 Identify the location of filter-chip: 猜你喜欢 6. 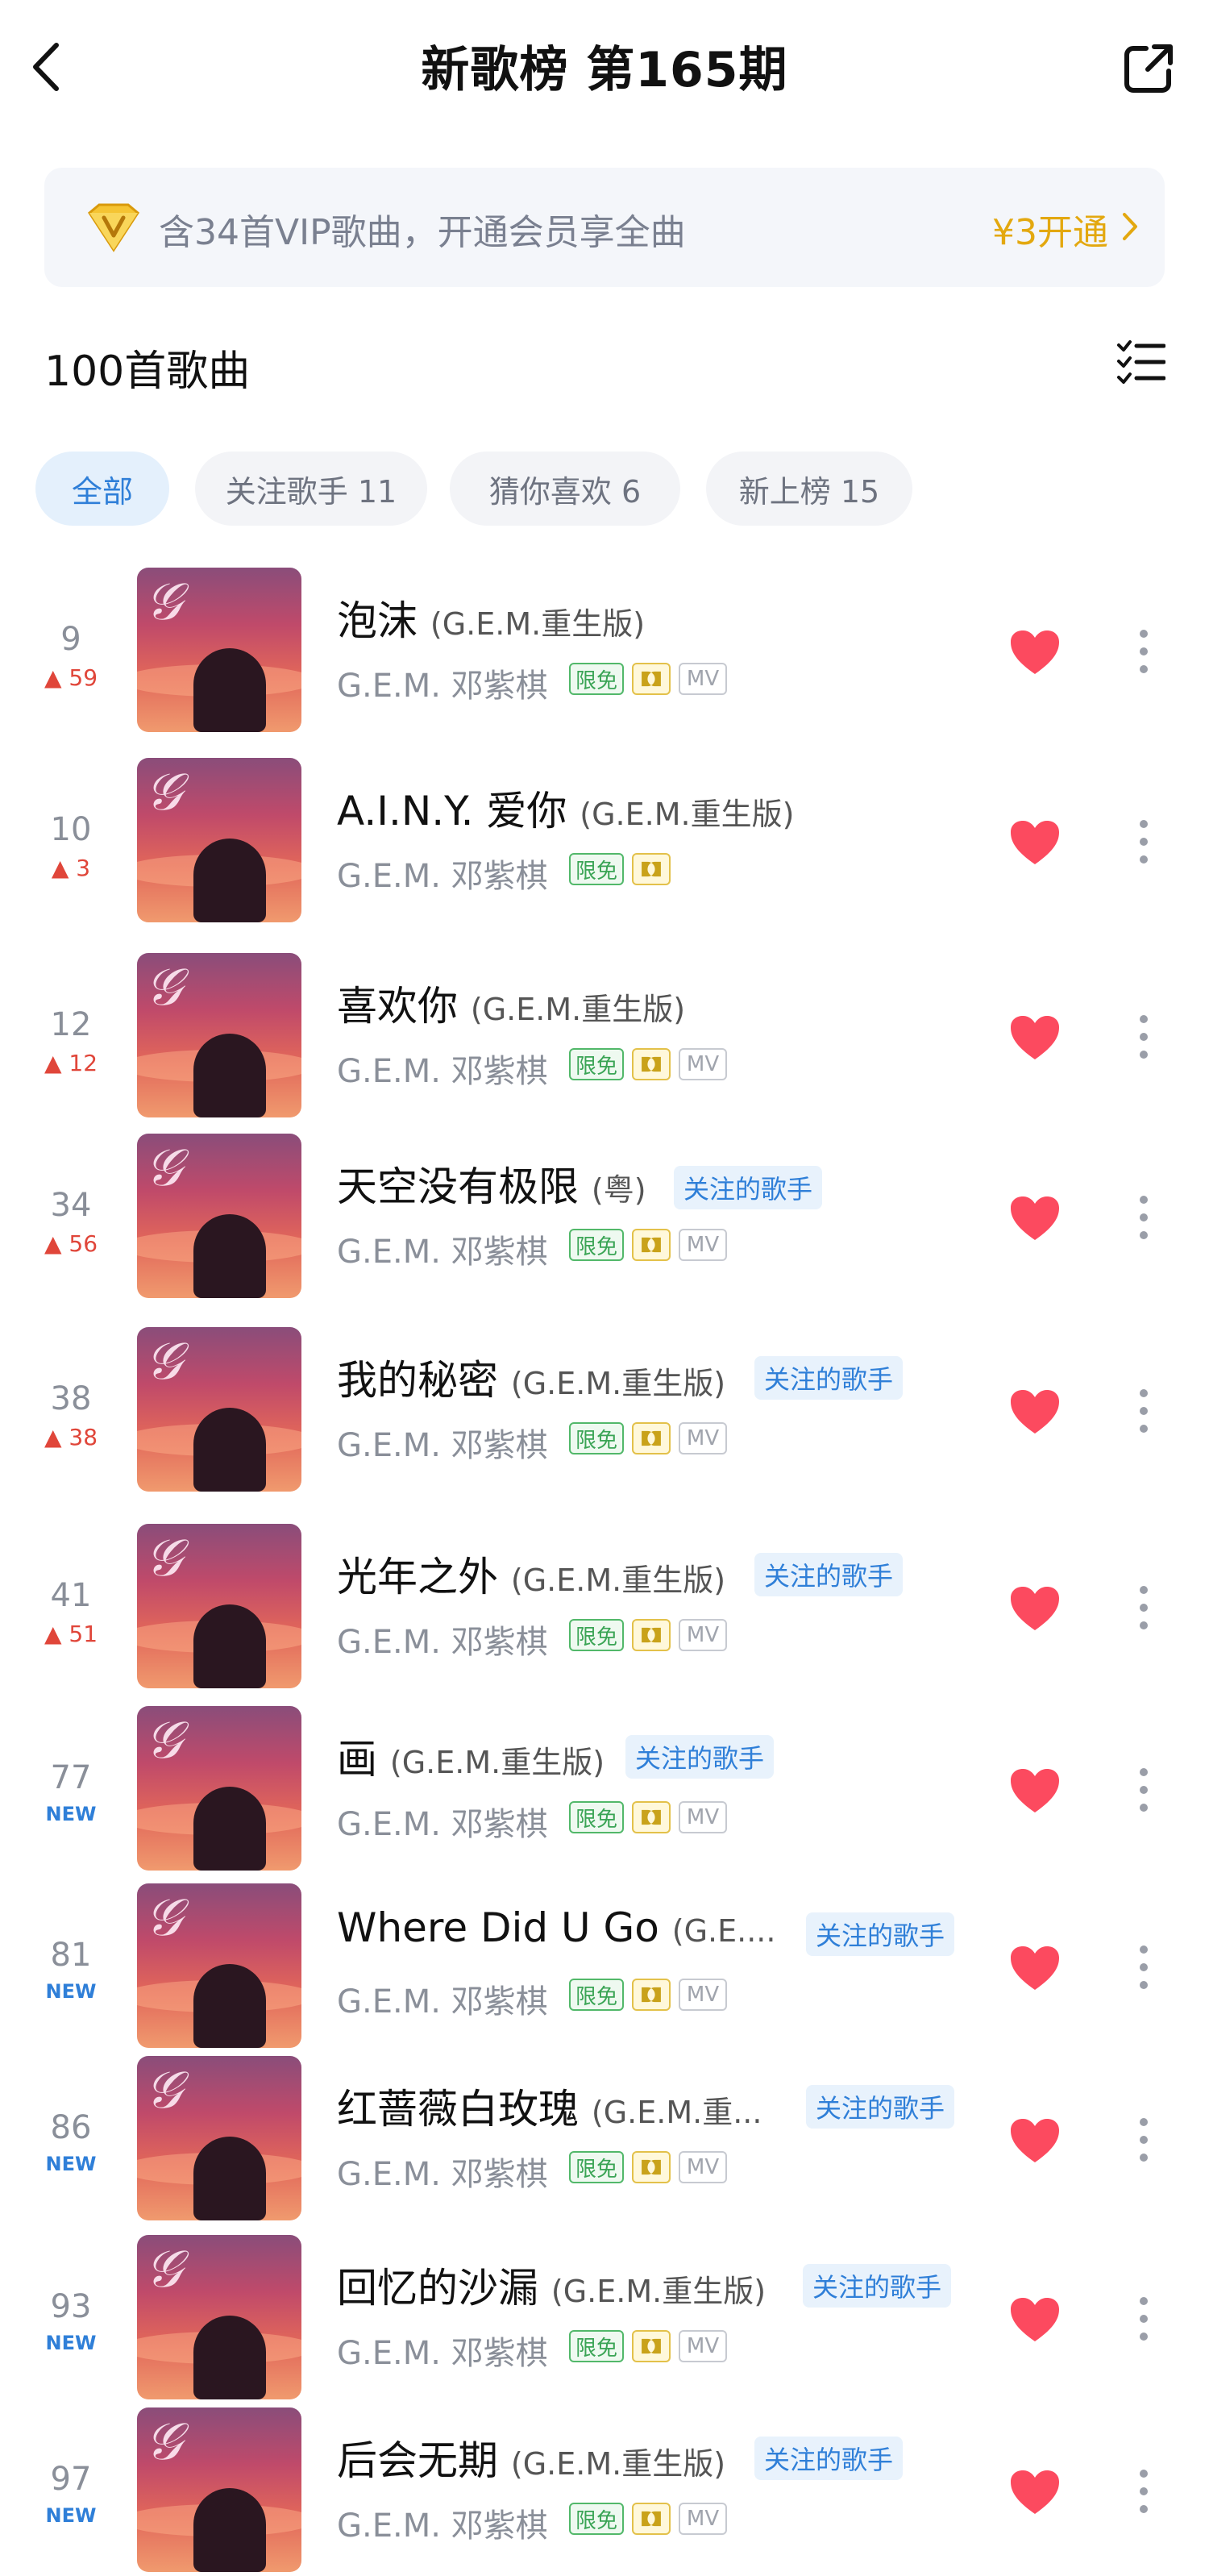
(565, 489).